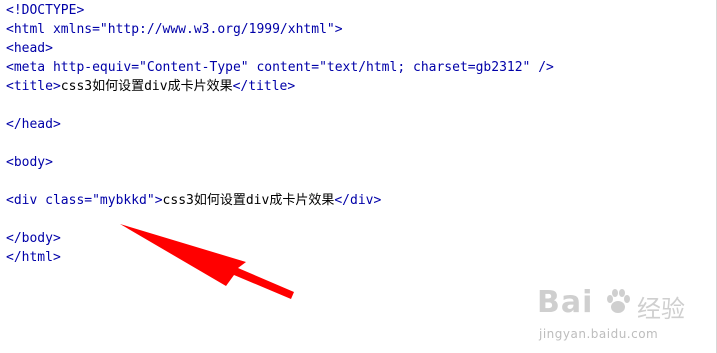 The height and width of the screenshot is (353, 717). What do you see at coordinates (599, 334) in the screenshot?
I see `watermark-url: jingyan.baidu.com` at bounding box center [599, 334].